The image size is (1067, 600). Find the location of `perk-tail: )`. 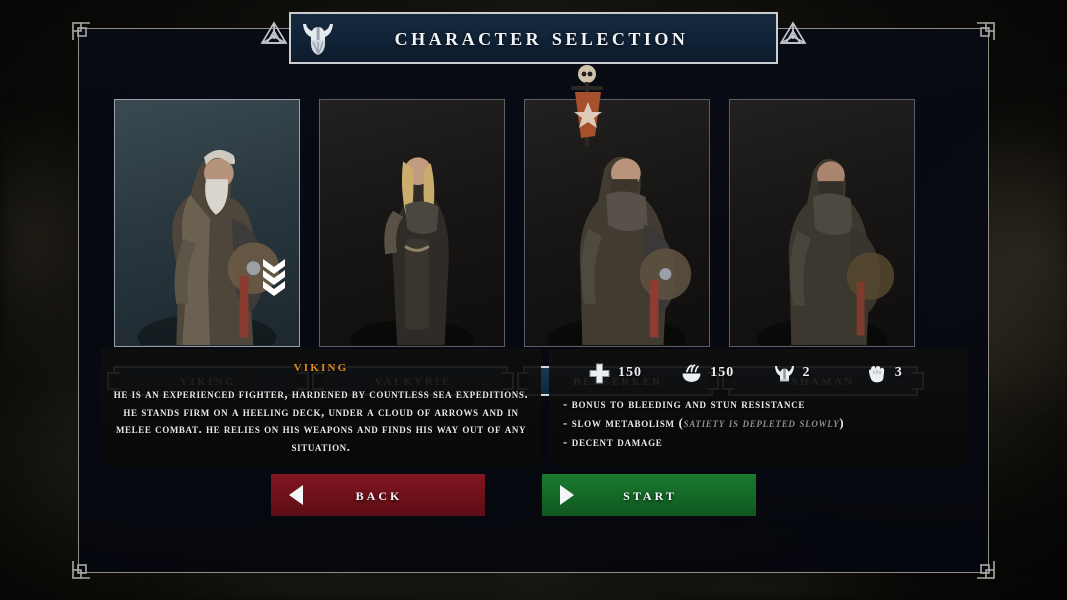

perk-tail: ) is located at coordinates (842, 423).